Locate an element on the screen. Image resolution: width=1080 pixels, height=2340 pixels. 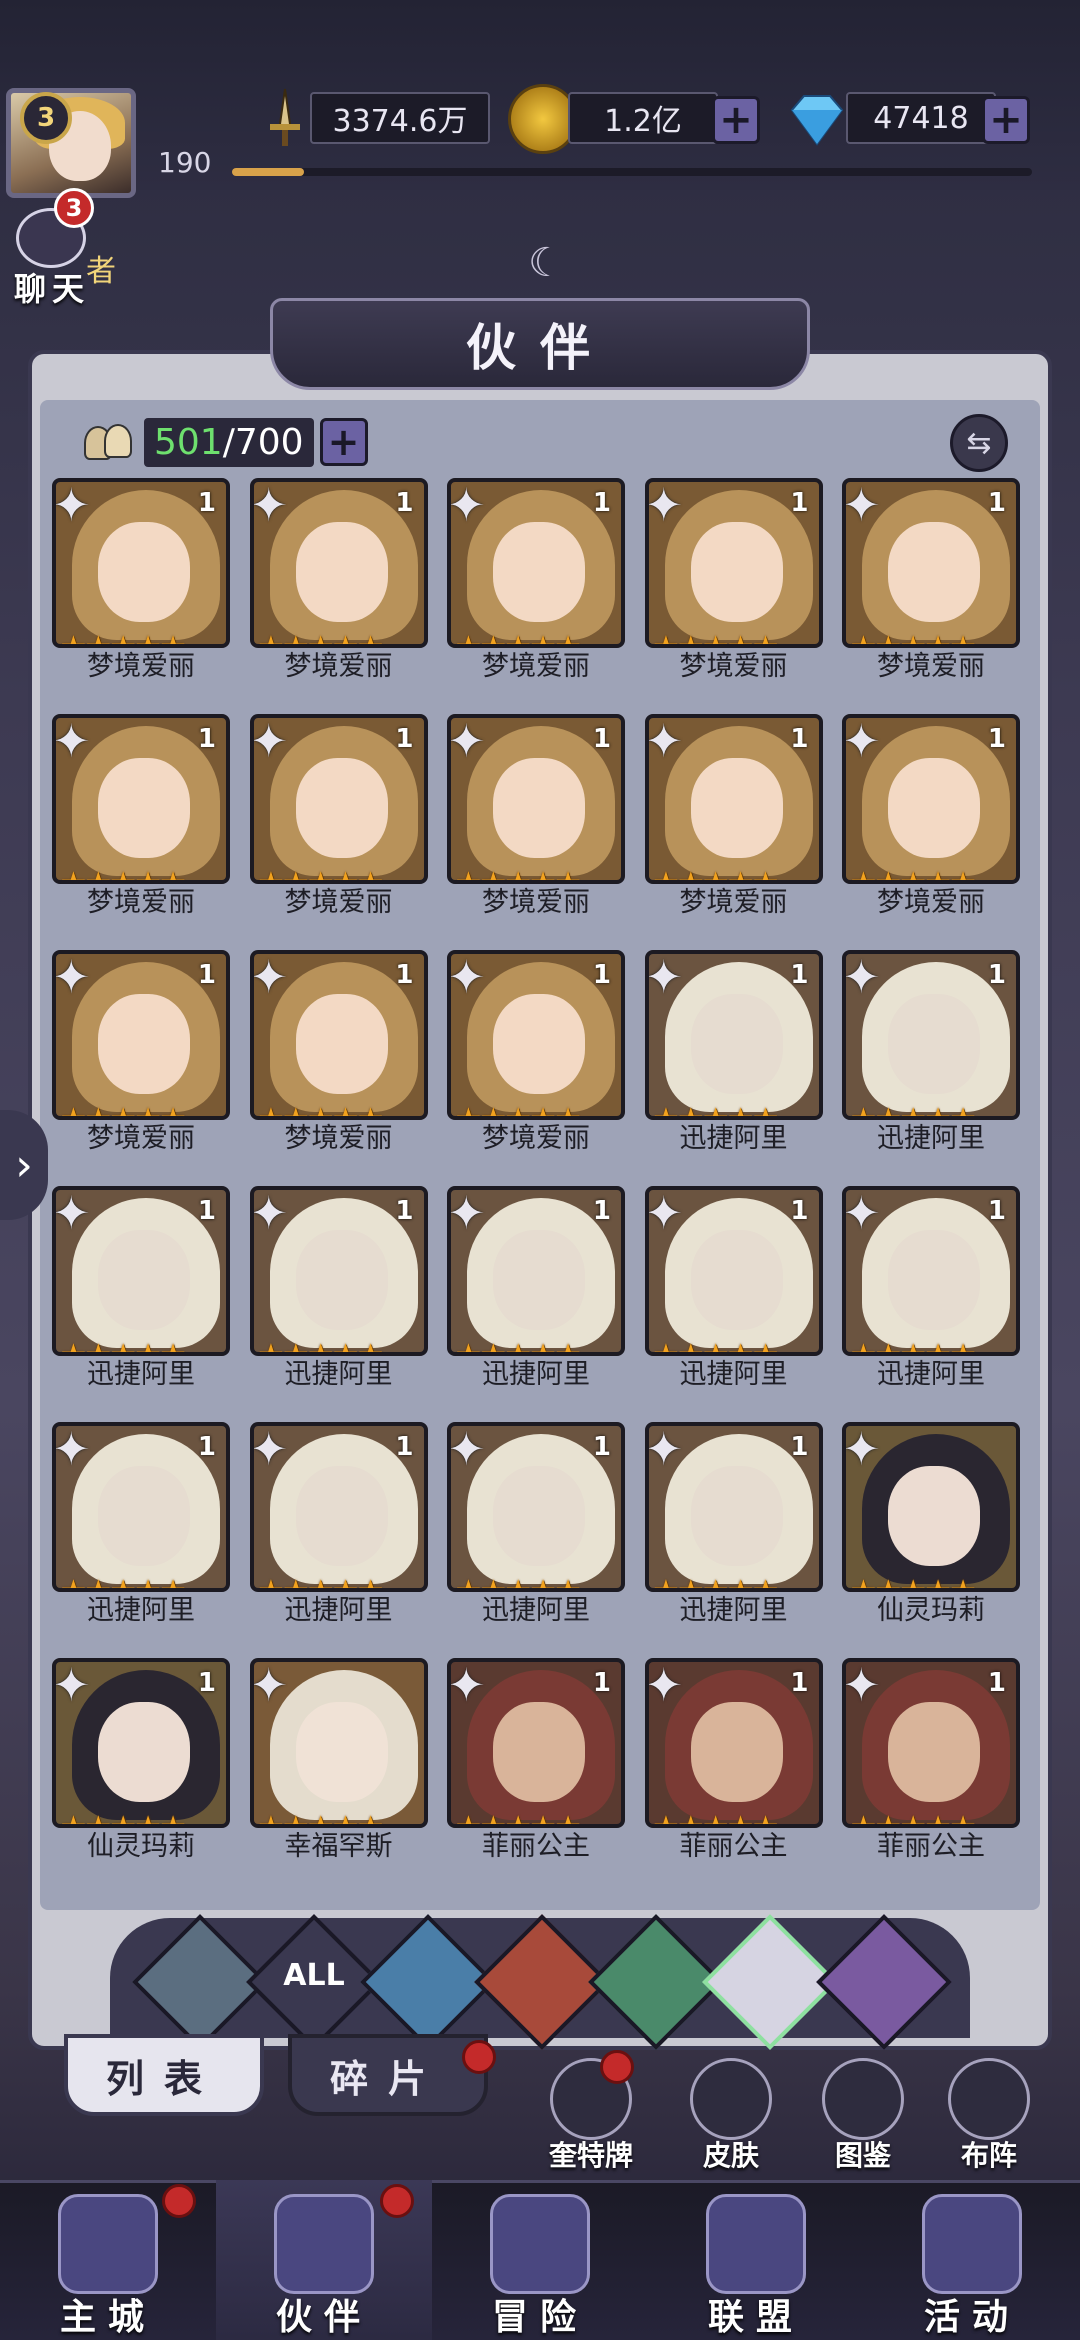
wizard-hat-icon is located at coordinates (324, 2244).